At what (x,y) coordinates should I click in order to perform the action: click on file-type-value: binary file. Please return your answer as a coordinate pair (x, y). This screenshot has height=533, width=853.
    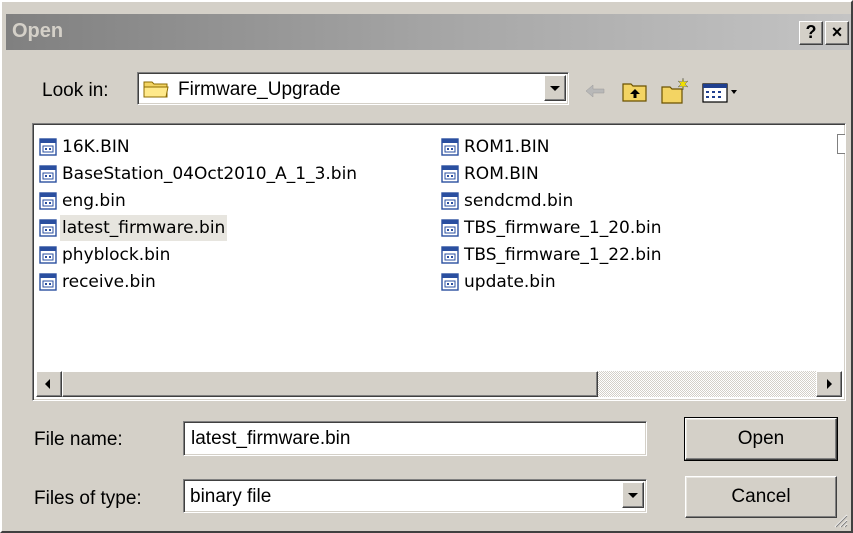
    Looking at the image, I should click on (231, 496).